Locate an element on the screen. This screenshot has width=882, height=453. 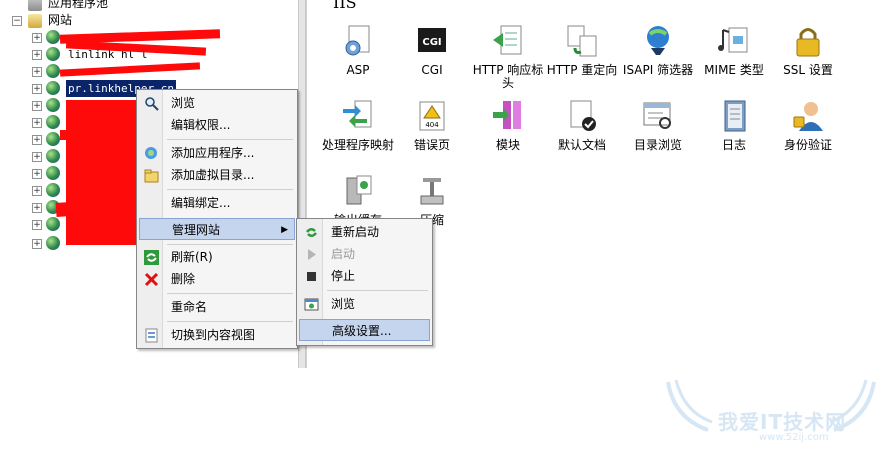
submenu-item-browse: 浏览 is located at coordinates (364, 304).